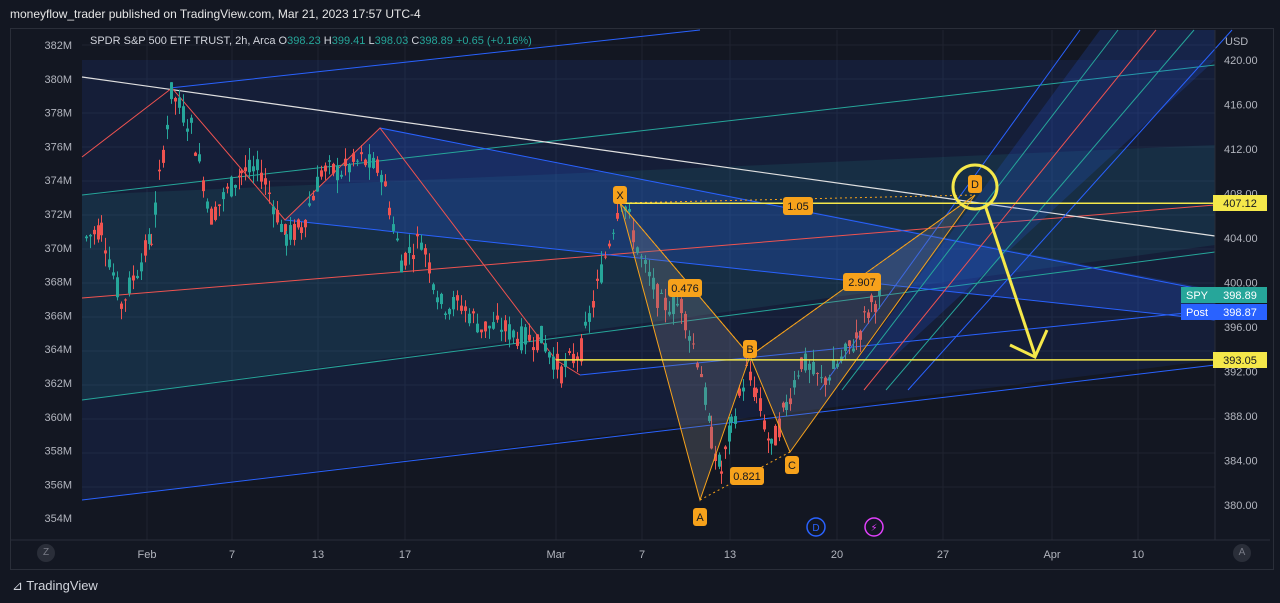 The height and width of the screenshot is (603, 1280). What do you see at coordinates (58, 114) in the screenshot?
I see `volume-tick-label: 378M` at bounding box center [58, 114].